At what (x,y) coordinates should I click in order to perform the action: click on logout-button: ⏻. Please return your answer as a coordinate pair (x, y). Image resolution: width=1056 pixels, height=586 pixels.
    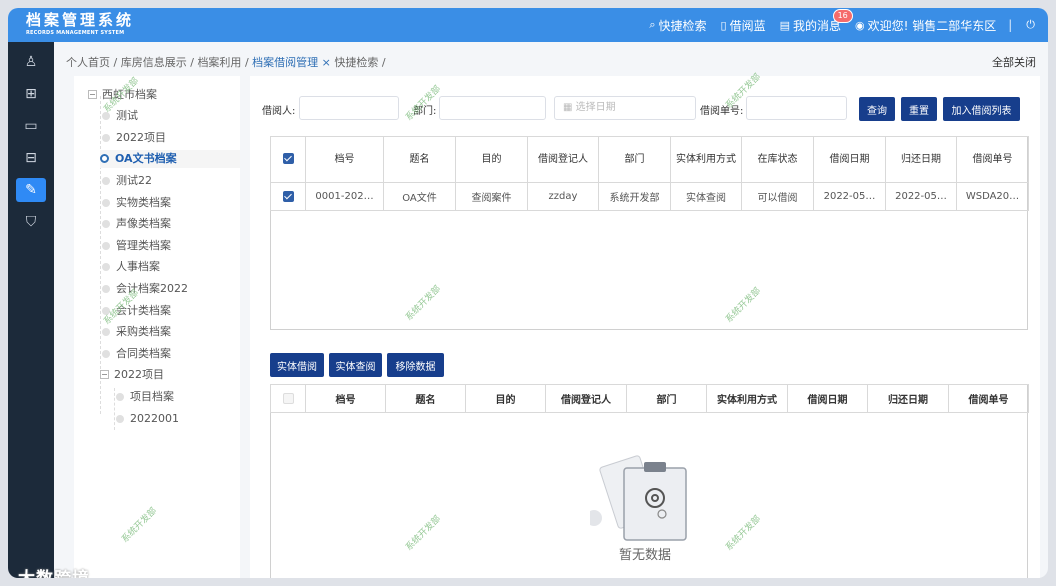
    Looking at the image, I should click on (1032, 25).